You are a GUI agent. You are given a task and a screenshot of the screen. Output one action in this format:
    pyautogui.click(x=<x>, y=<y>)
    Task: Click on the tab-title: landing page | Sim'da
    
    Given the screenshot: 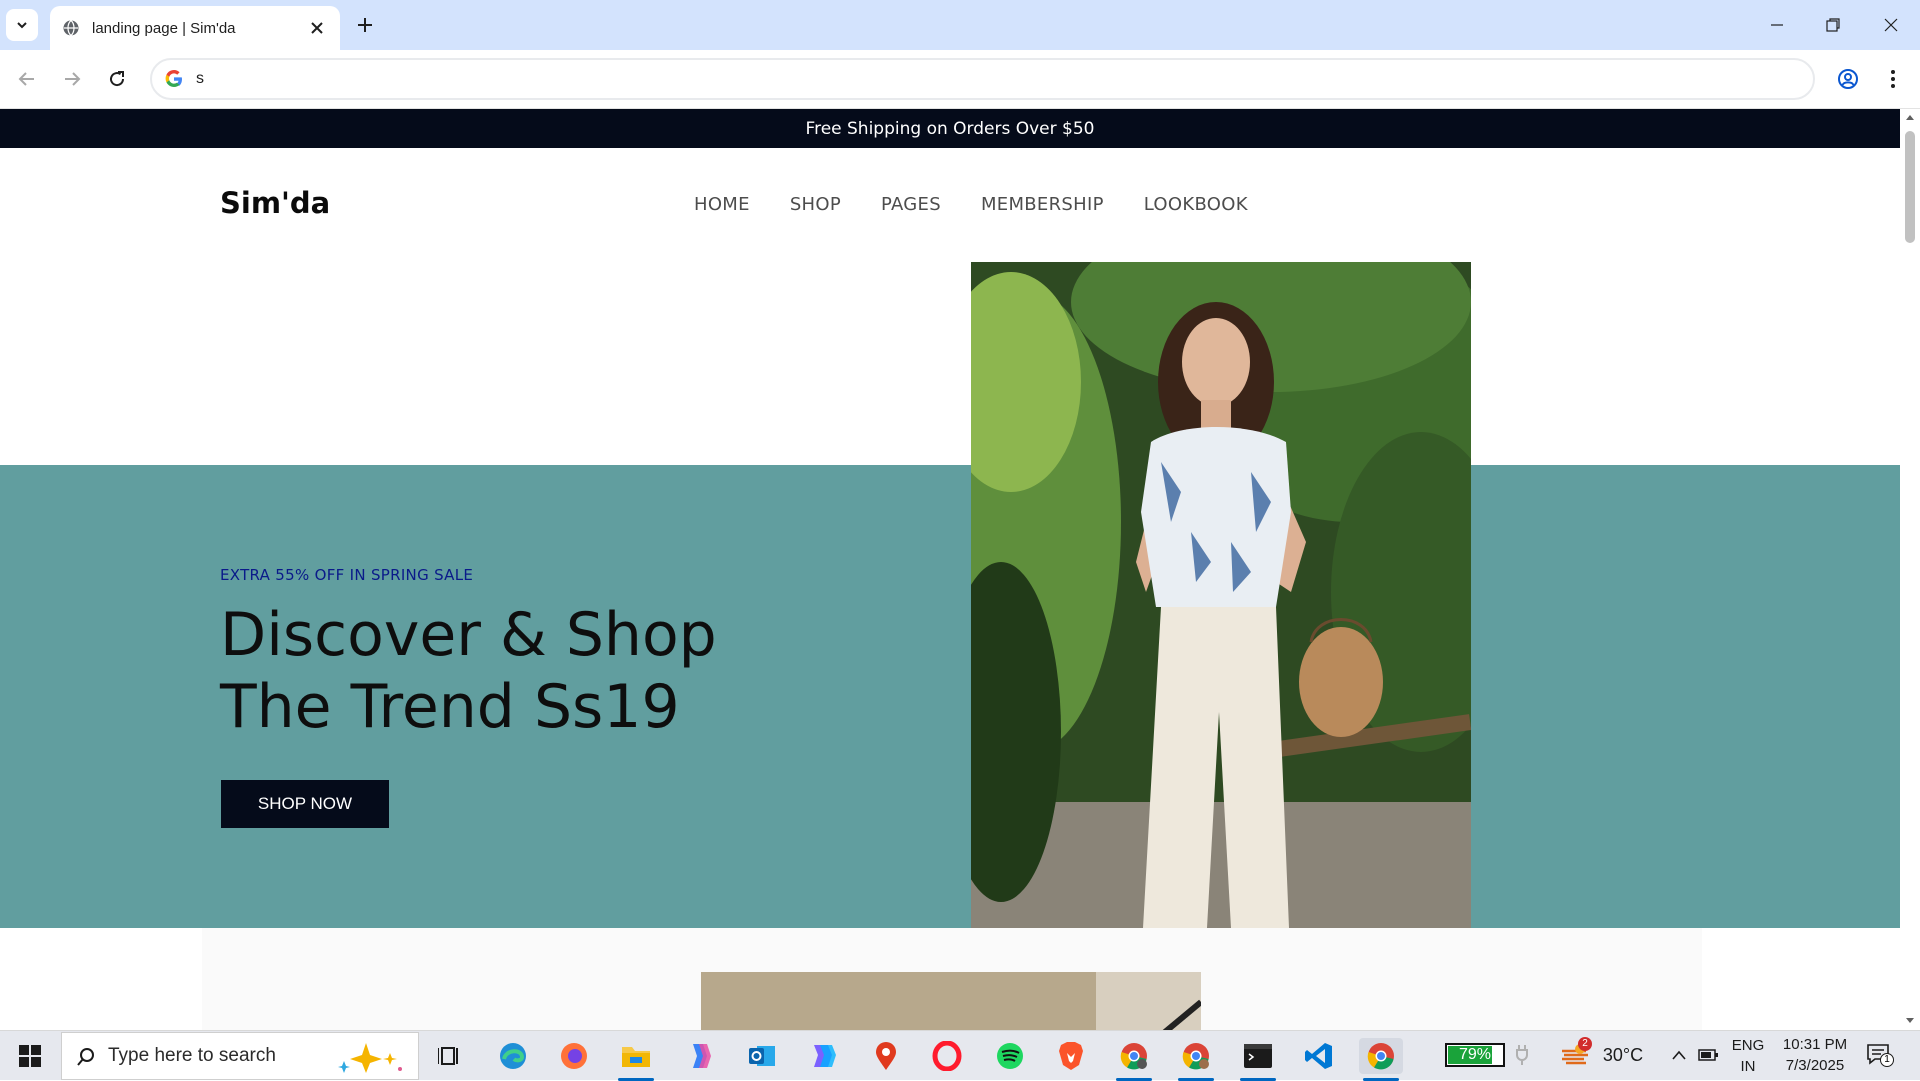 What is the action you would take?
    pyautogui.click(x=164, y=28)
    